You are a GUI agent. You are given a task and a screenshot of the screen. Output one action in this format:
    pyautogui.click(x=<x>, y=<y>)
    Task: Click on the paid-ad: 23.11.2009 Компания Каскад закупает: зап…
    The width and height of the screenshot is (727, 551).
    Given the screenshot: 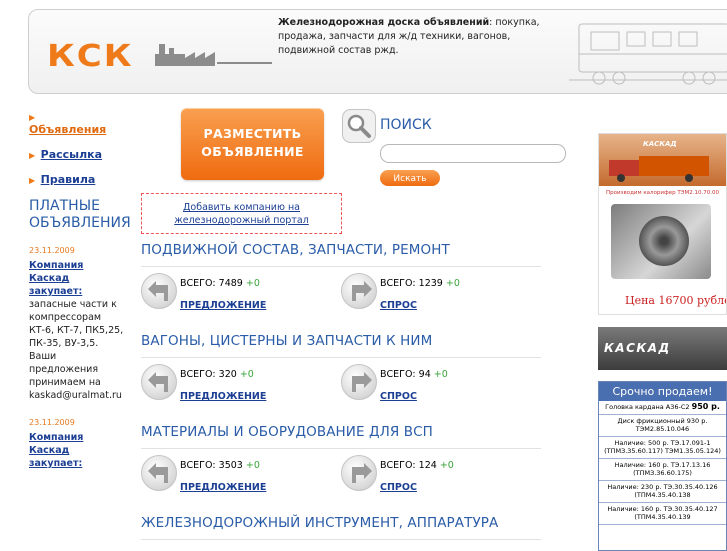 What is the action you would take?
    pyautogui.click(x=76, y=323)
    